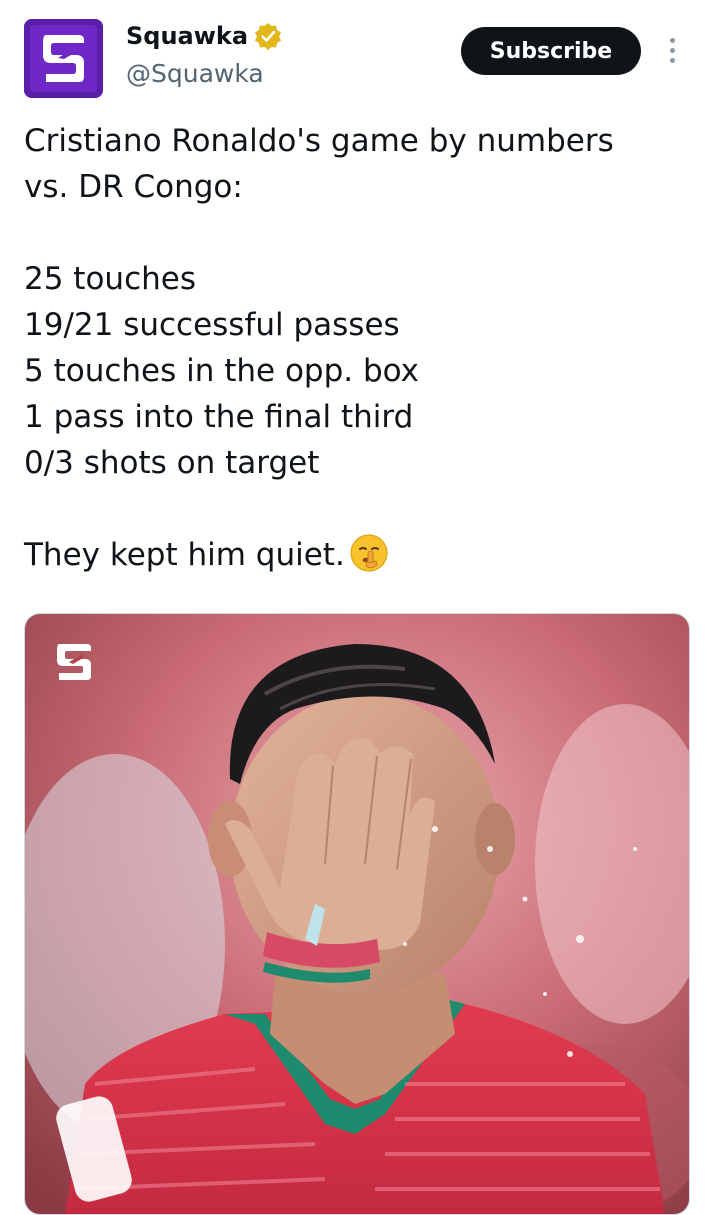  What do you see at coordinates (184, 555) in the screenshot?
I see `tweet-line: They kept him quiet.` at bounding box center [184, 555].